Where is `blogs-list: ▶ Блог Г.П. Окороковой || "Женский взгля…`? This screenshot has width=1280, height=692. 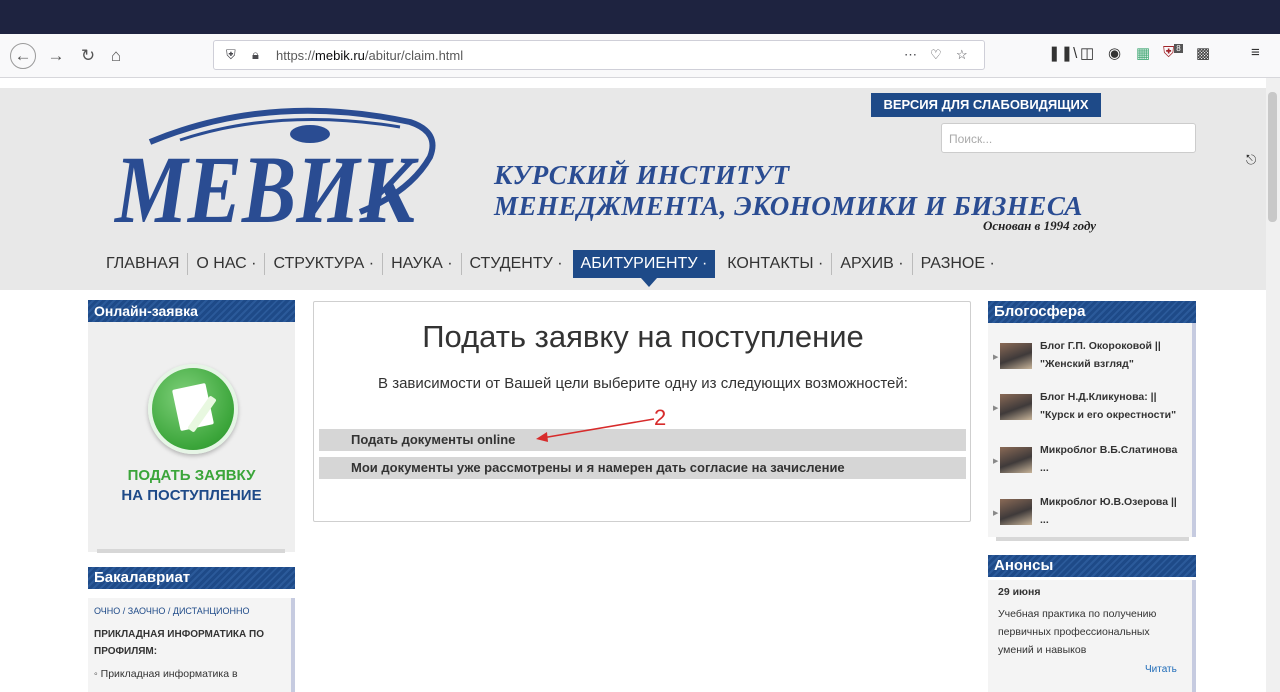 blogs-list: ▶ Блог Г.П. Окороковой || "Женский взгля… is located at coordinates (1092, 430).